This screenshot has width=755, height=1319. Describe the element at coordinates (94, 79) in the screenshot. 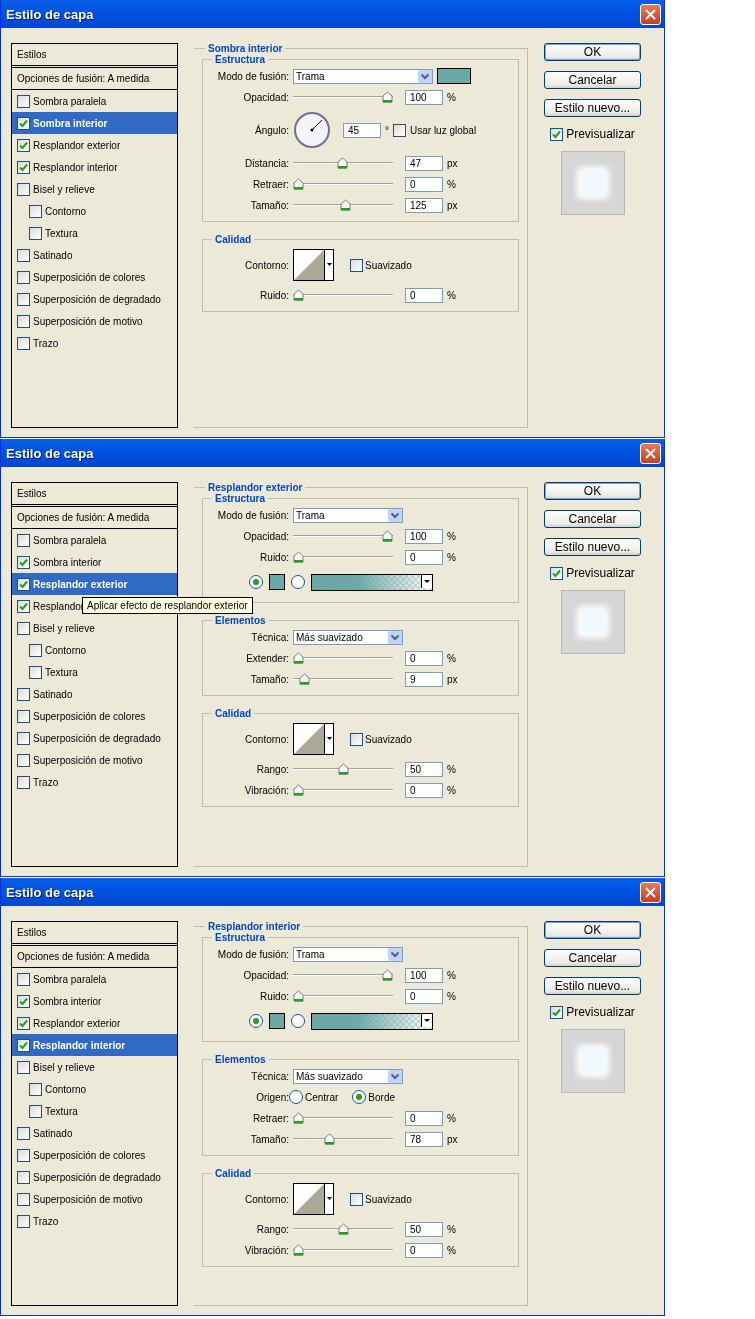

I see `style-list-item: Opciones de fusión: A medida` at that location.